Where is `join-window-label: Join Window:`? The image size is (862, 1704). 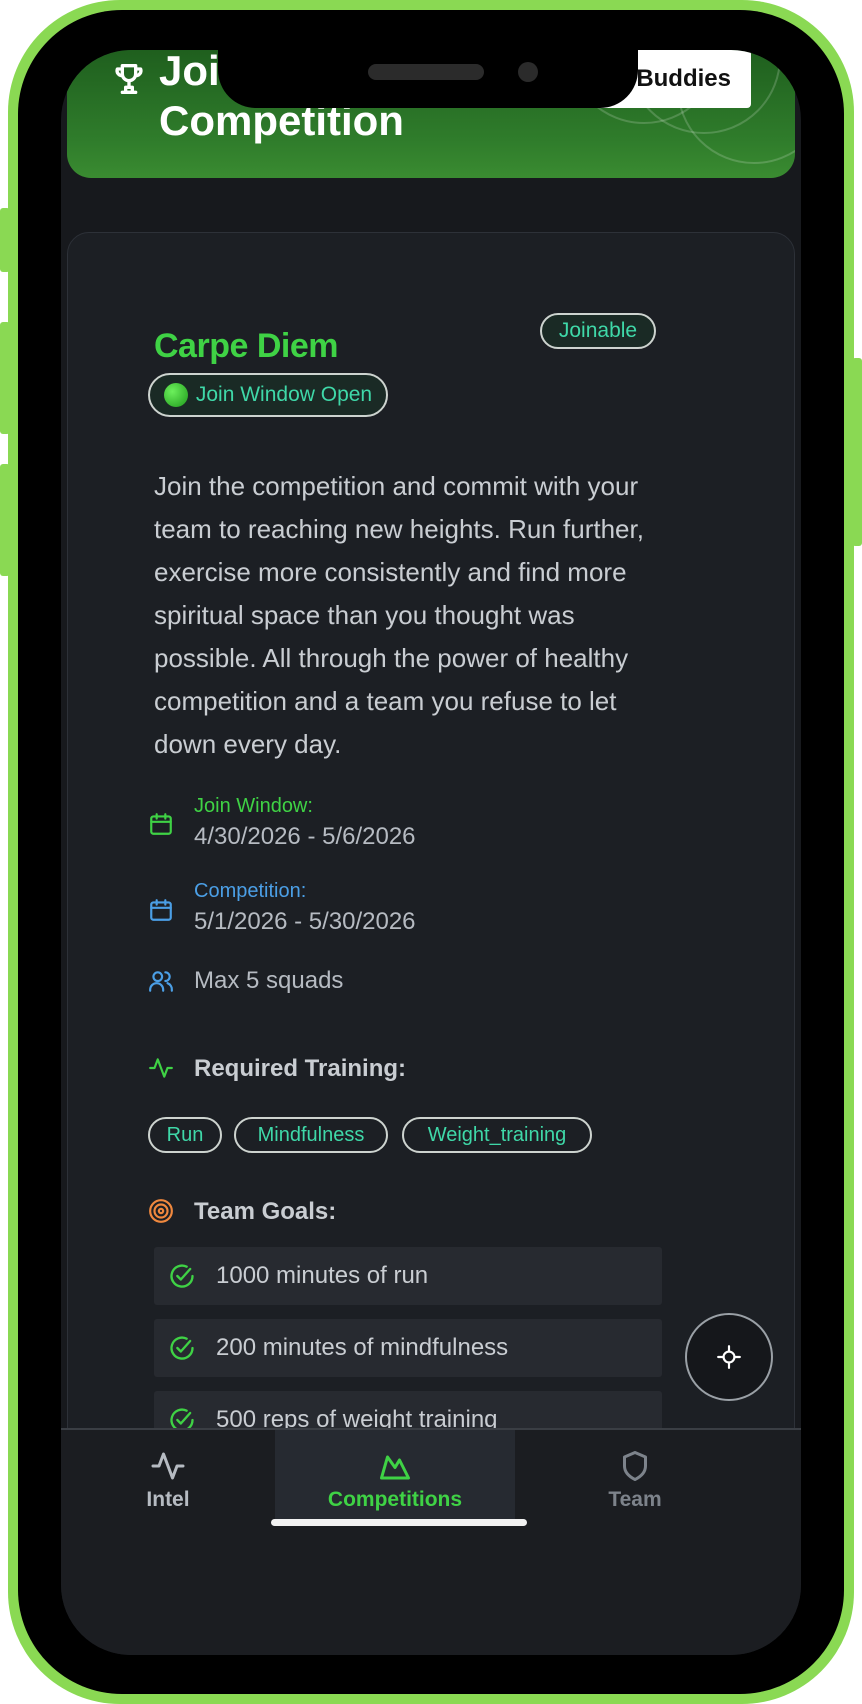
join-window-label: Join Window: is located at coordinates (253, 806).